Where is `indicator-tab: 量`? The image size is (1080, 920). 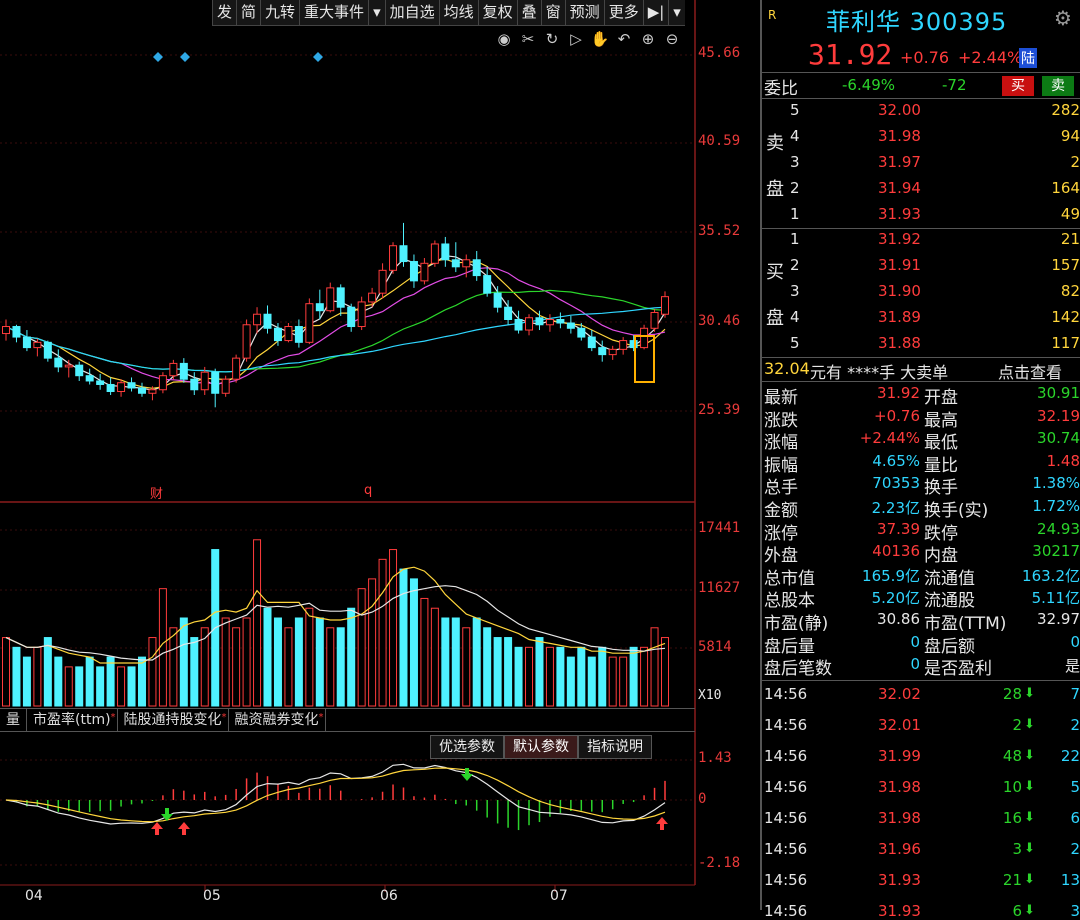 indicator-tab: 量 is located at coordinates (13, 720).